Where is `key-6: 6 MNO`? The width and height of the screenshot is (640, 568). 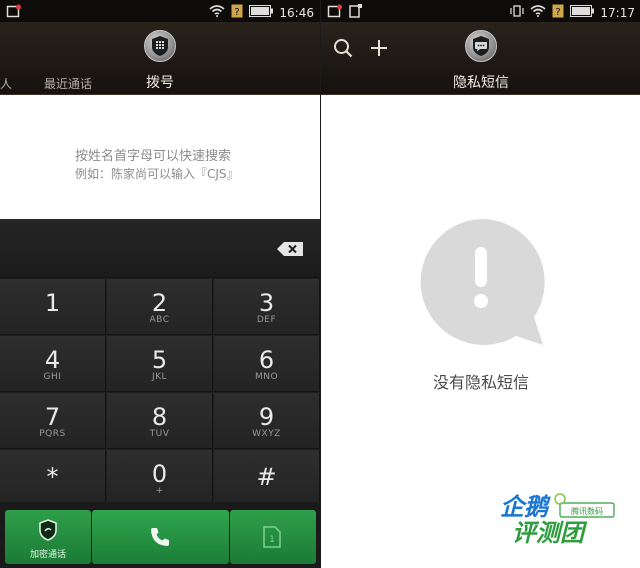 key-6: 6 MNO is located at coordinates (267, 364).